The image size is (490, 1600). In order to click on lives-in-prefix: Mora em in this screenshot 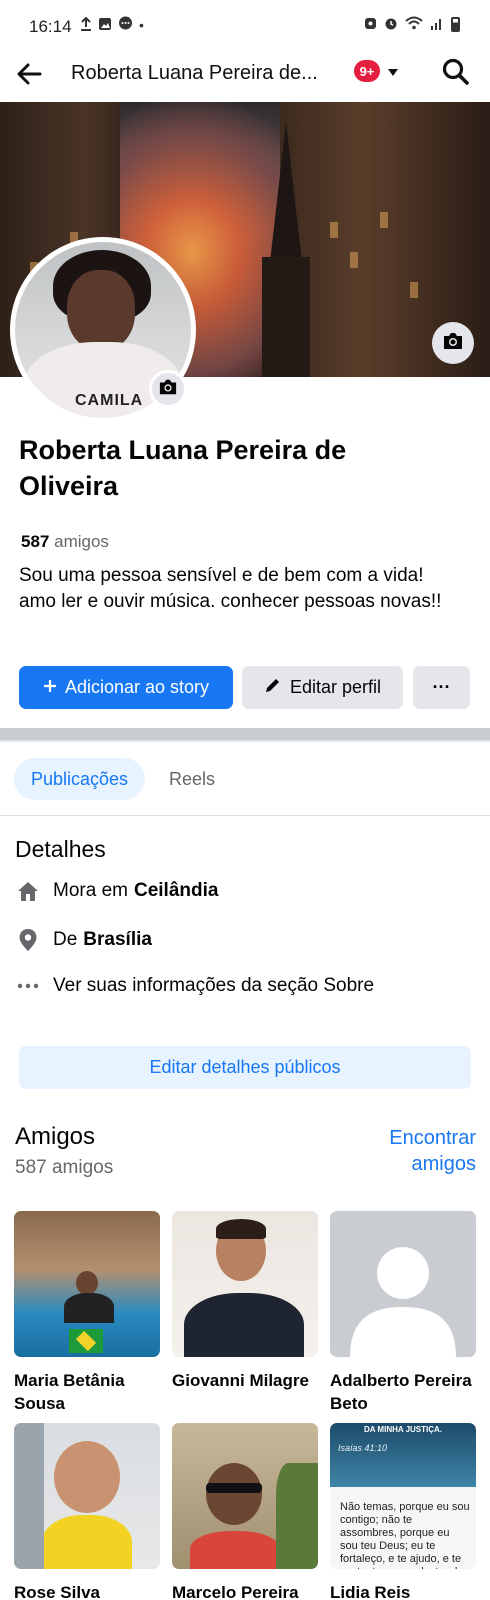, I will do `click(90, 890)`.